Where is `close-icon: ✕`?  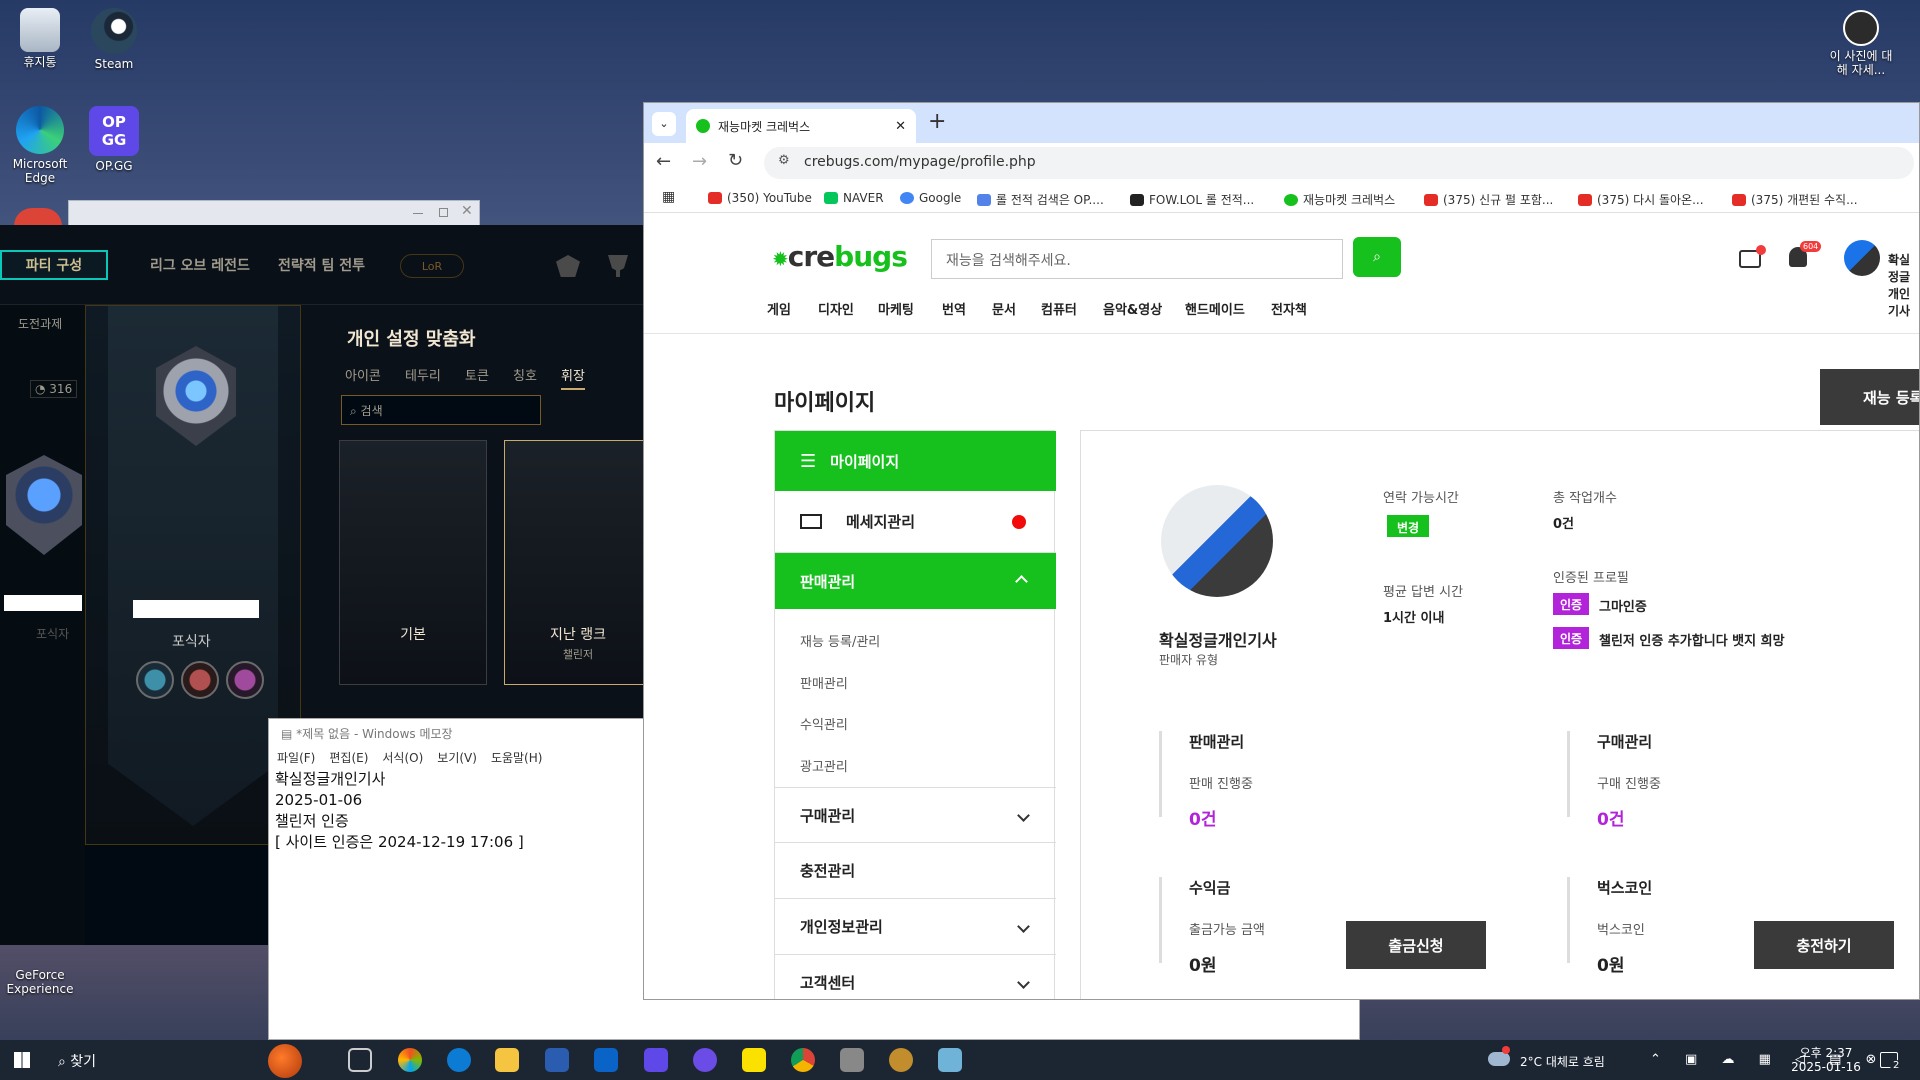
close-icon: ✕ is located at coordinates (467, 211).